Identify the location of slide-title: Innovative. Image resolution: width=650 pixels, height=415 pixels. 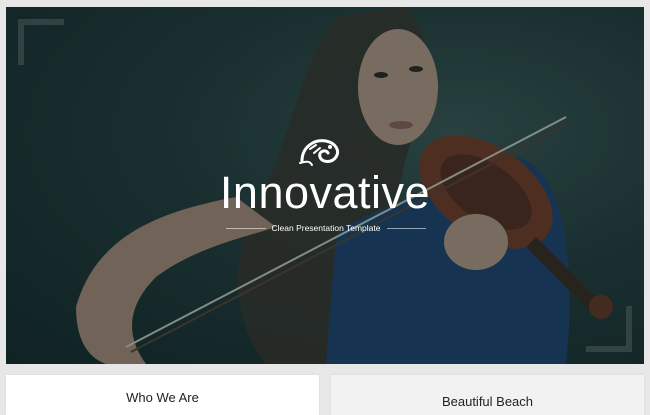
(325, 192).